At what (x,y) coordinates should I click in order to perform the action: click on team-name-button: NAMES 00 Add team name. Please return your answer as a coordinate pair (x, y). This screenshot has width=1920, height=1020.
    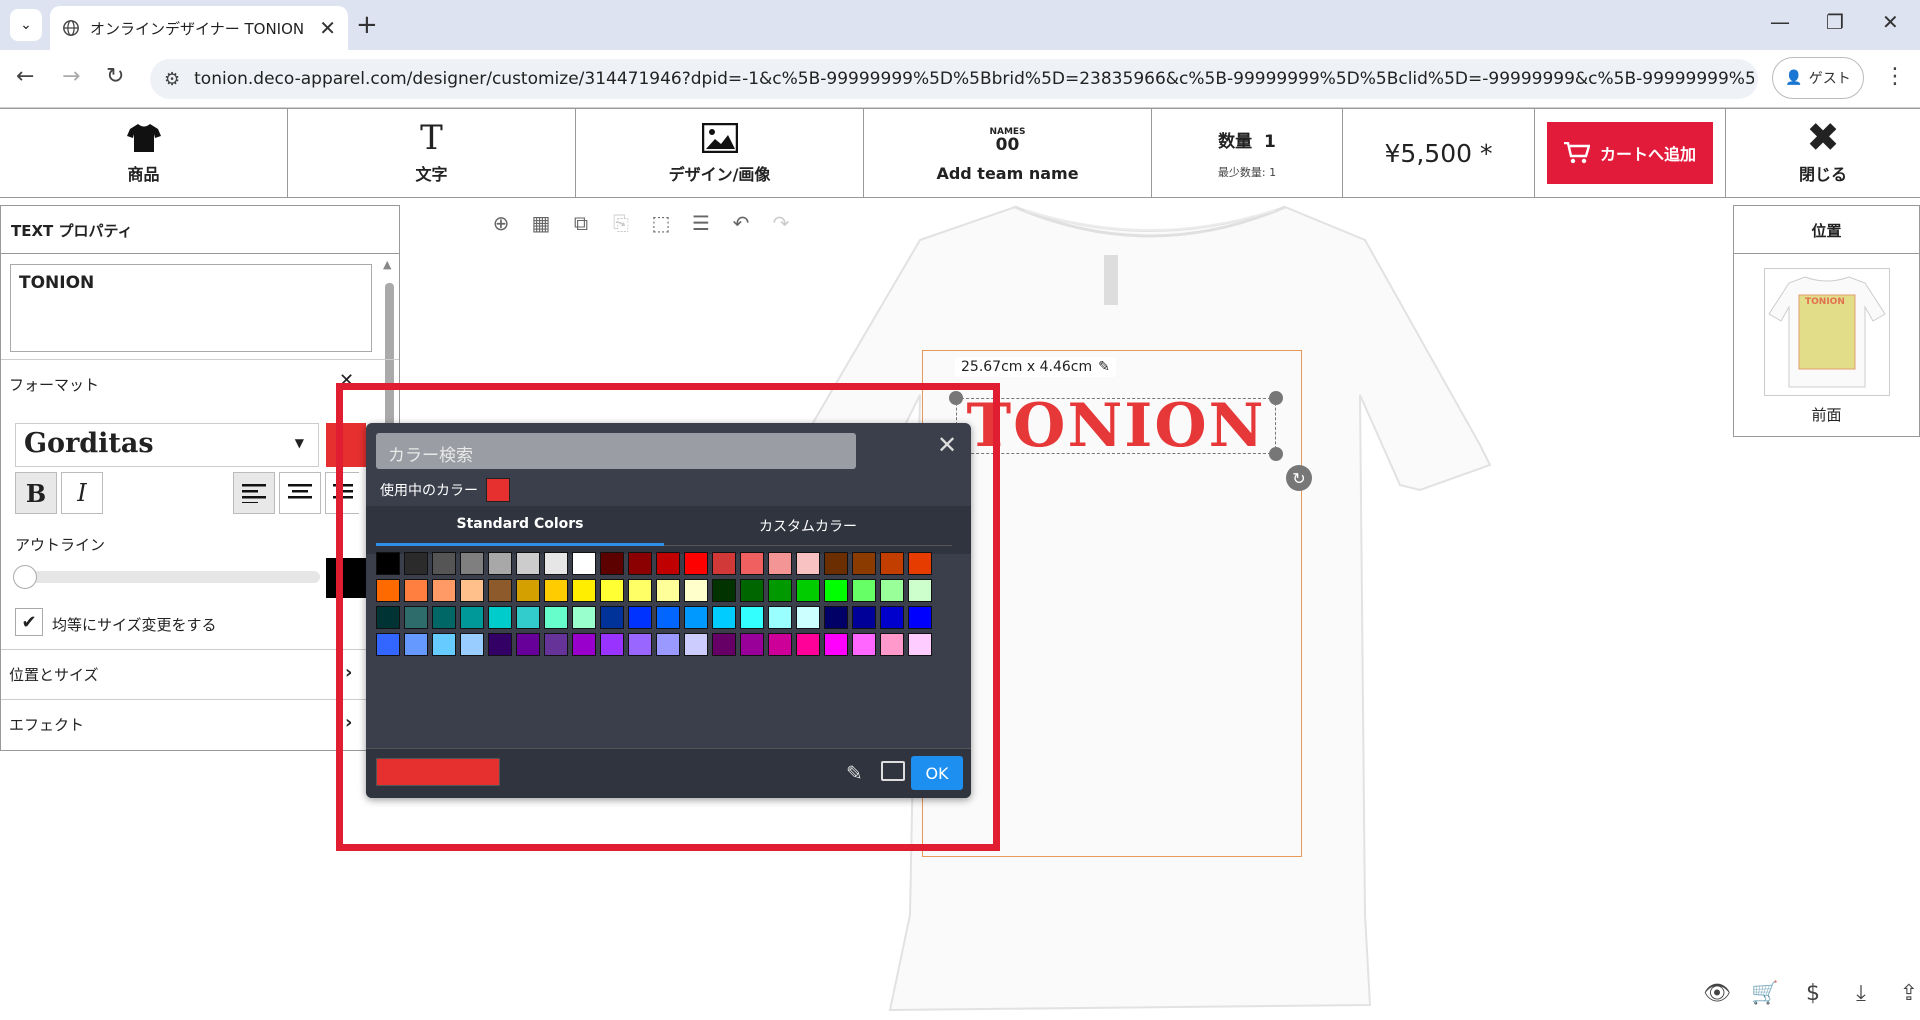
    Looking at the image, I should click on (1008, 153).